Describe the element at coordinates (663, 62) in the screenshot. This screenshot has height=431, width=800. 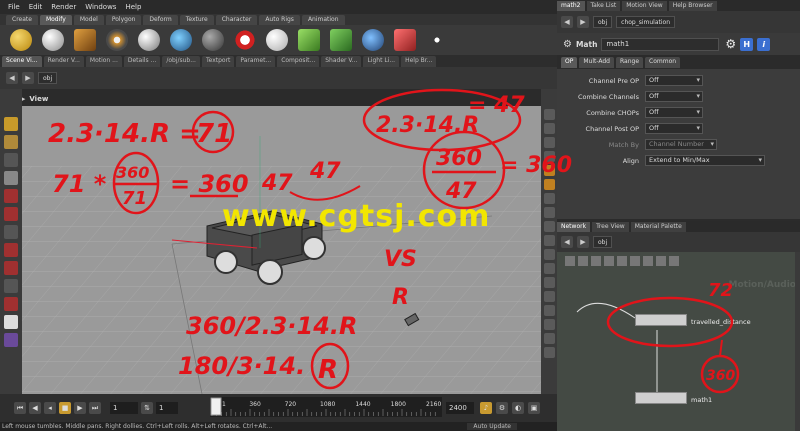
I see `tab-common: Common` at that location.